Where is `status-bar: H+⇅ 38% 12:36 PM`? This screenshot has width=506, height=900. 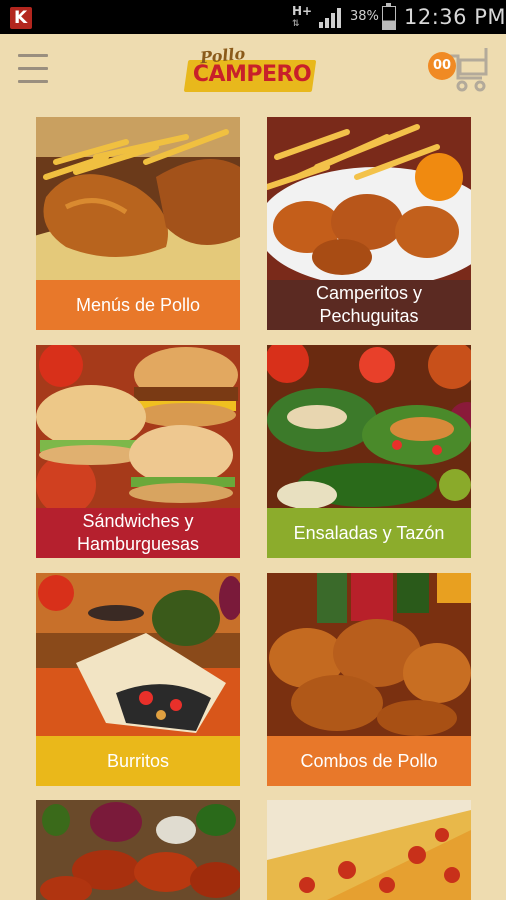 status-bar: H+⇅ 38% 12:36 PM is located at coordinates (253, 17).